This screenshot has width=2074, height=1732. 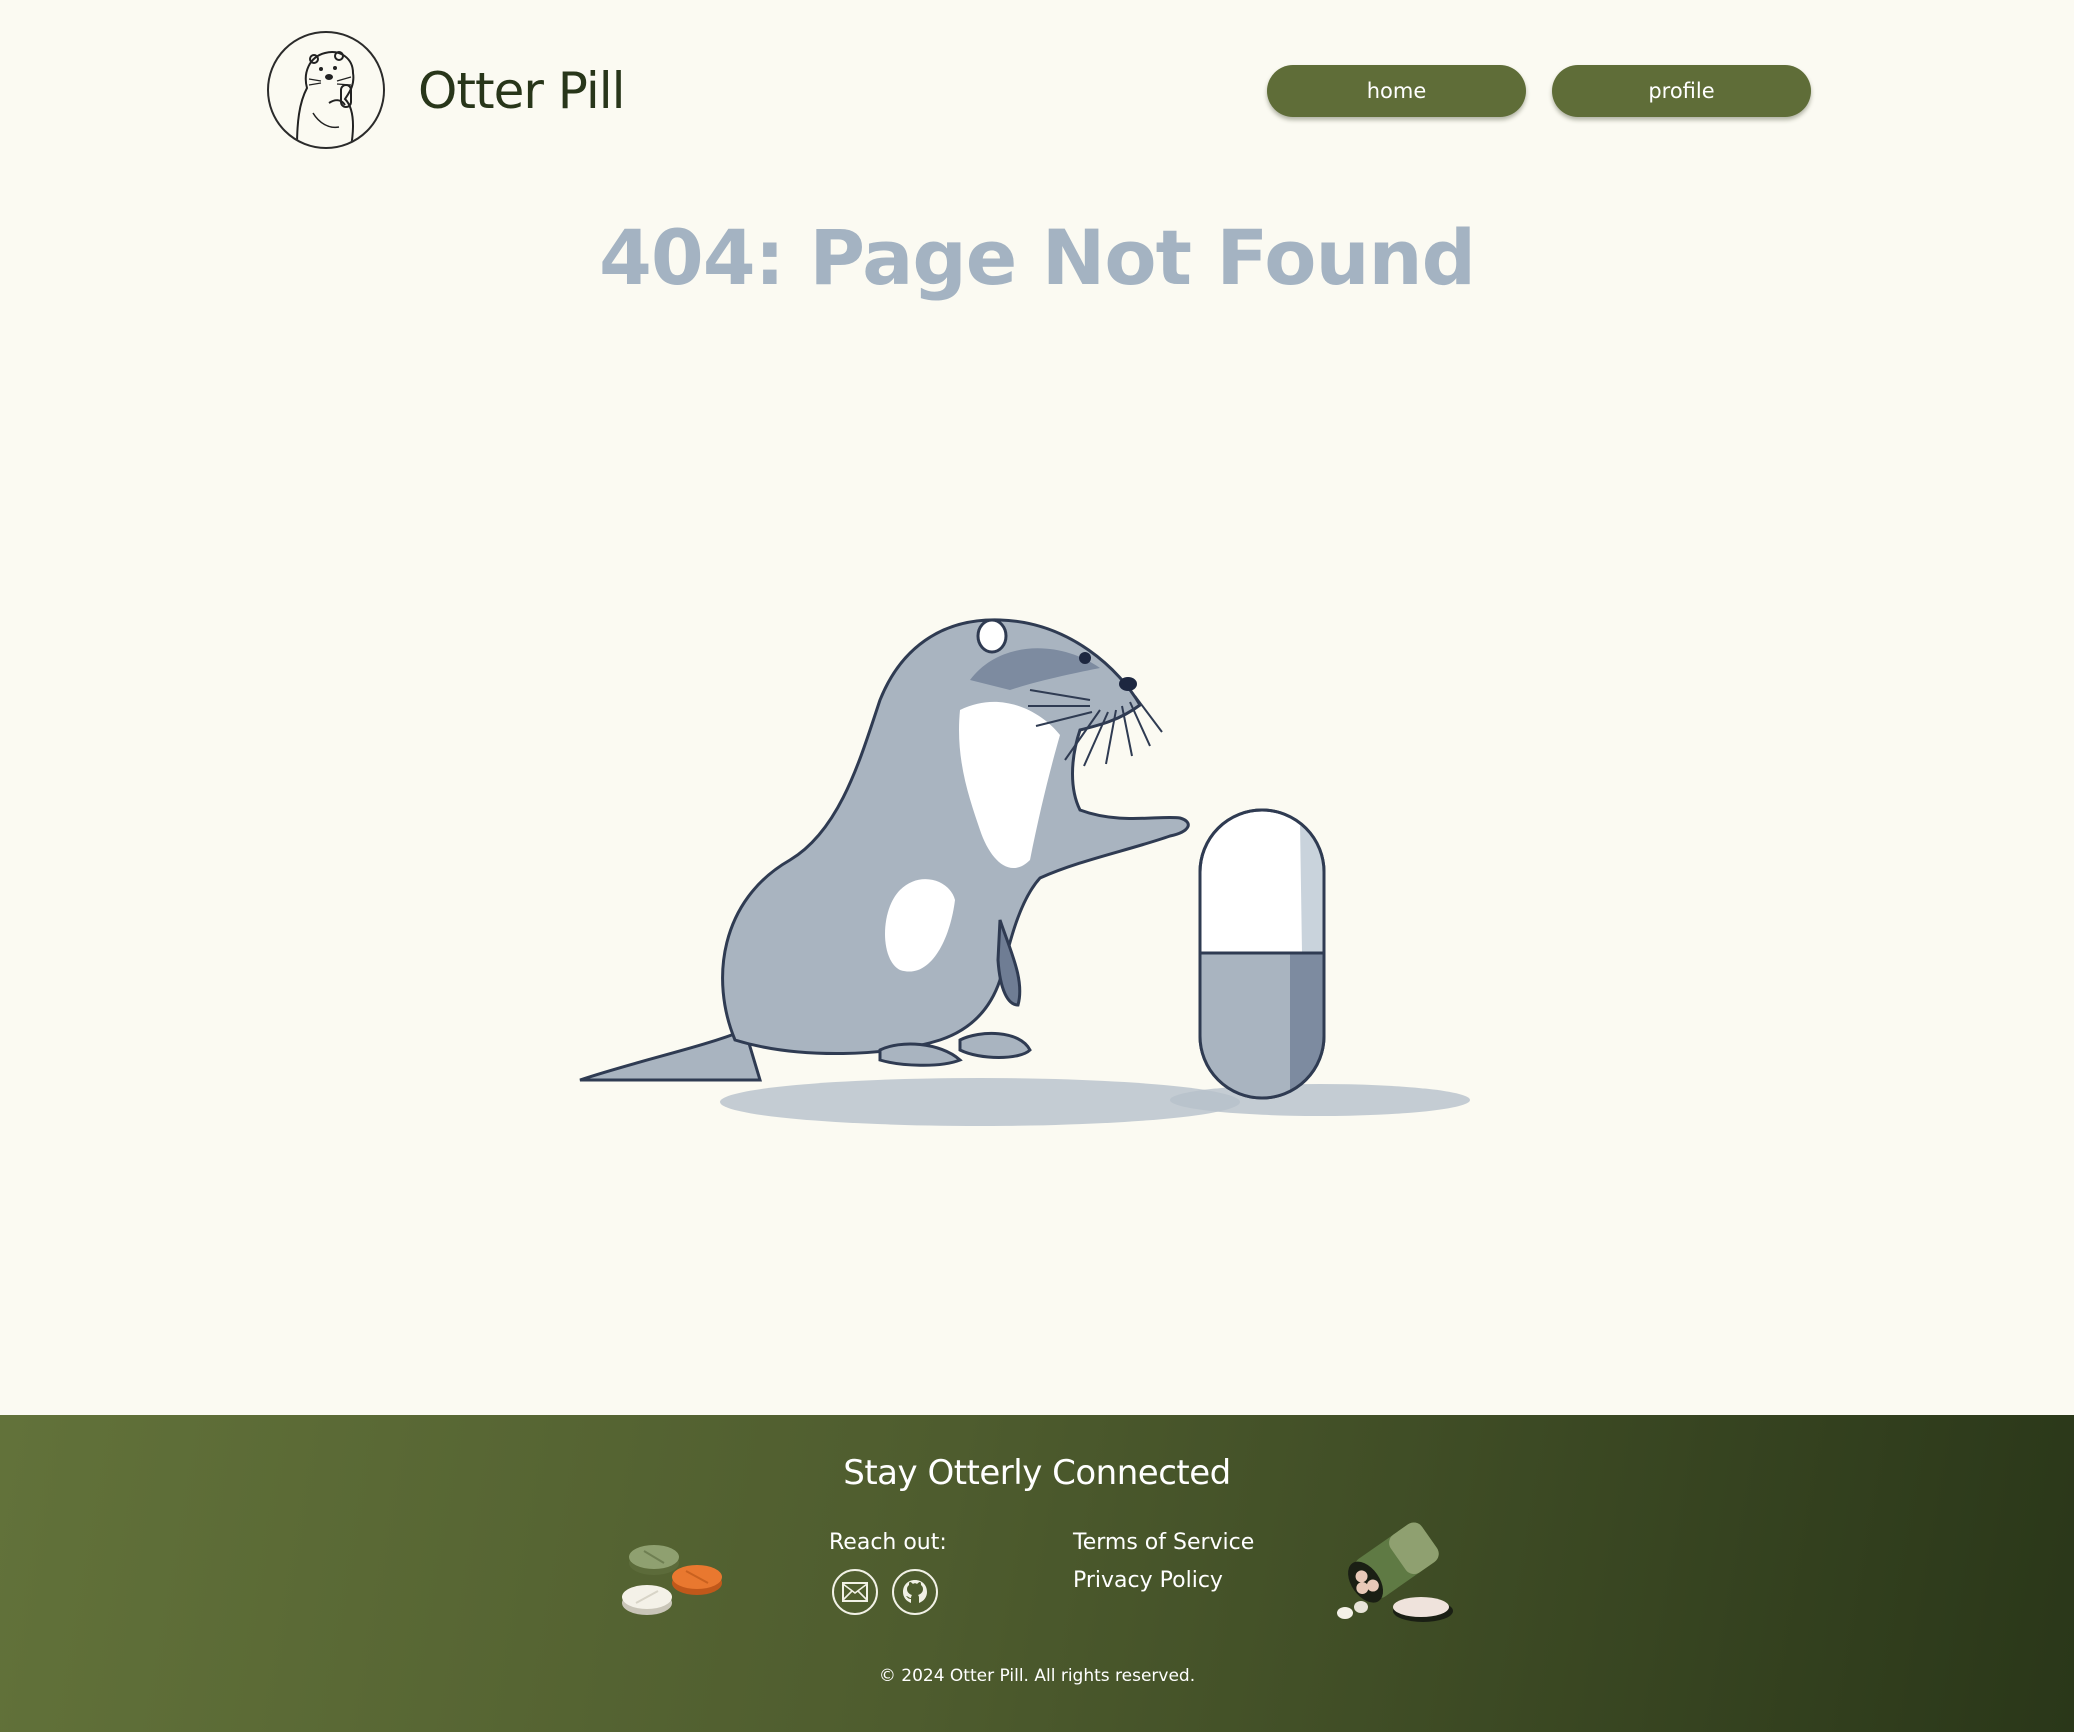 I want to click on github-icon, so click(x=915, y=1592).